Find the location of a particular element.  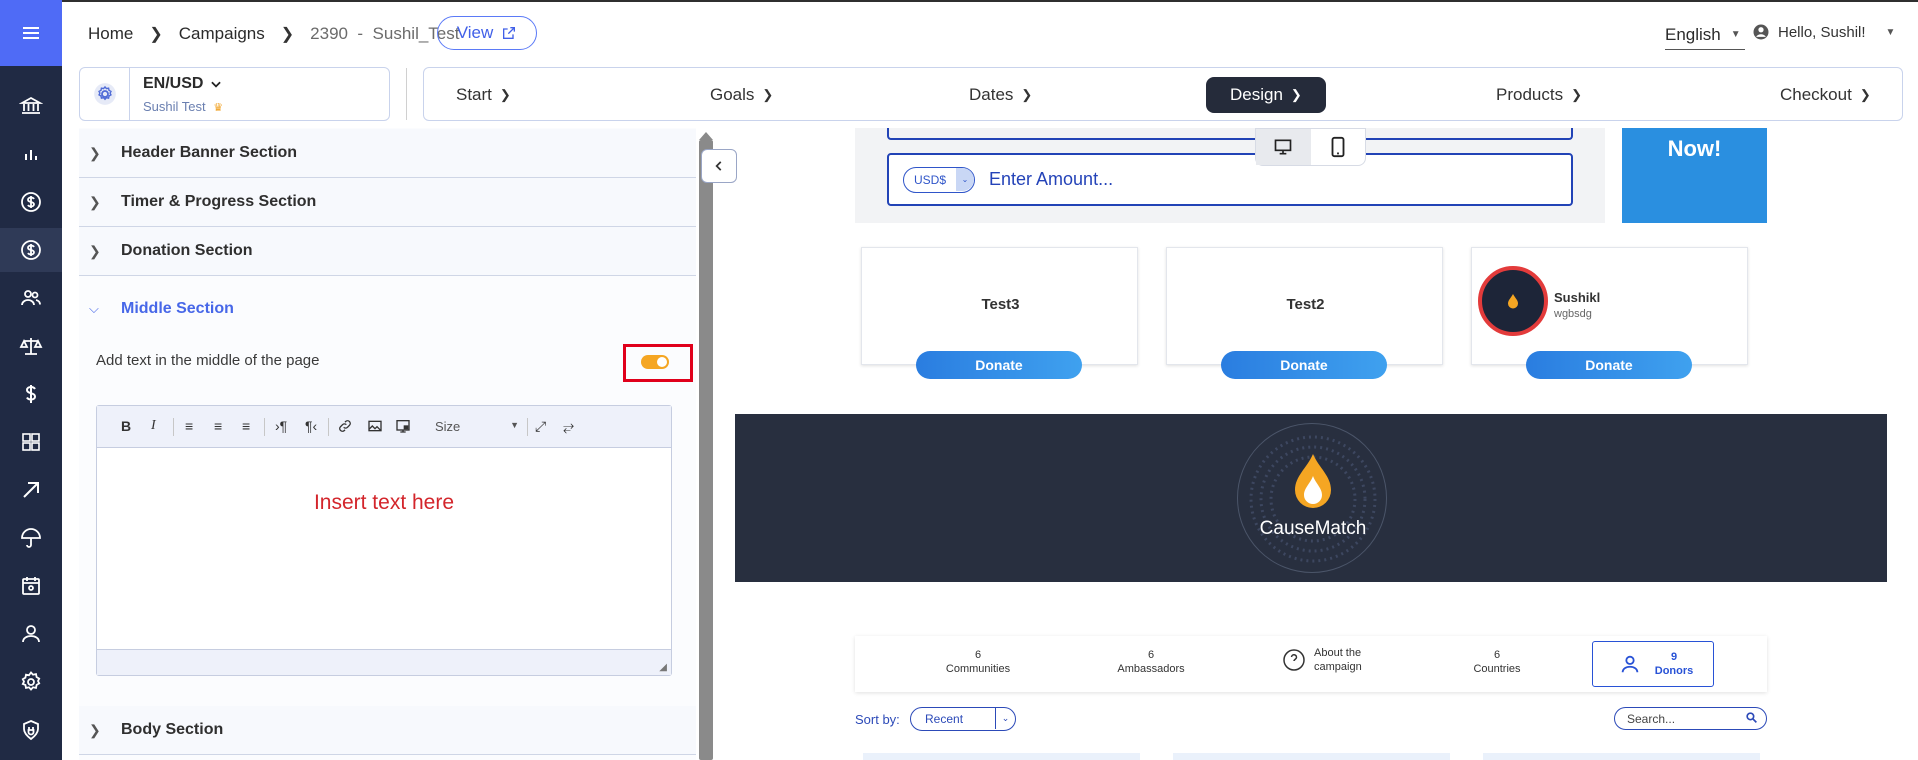

section-label: Middle Section is located at coordinates (177, 308).